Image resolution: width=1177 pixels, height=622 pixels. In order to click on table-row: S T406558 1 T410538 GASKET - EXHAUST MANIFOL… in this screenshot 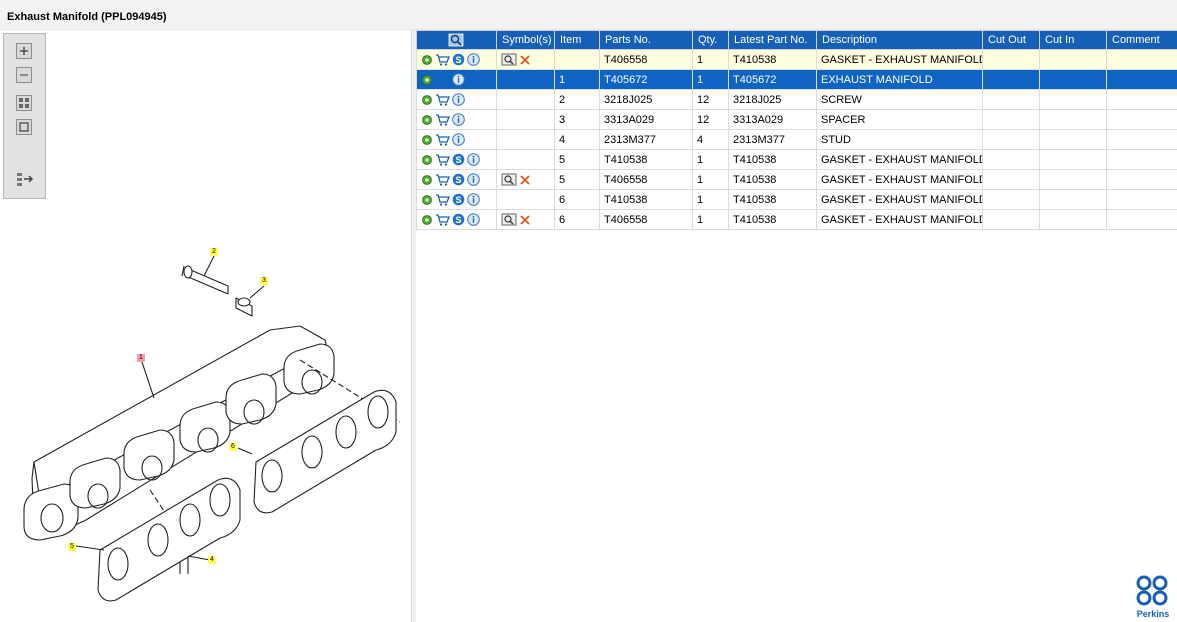, I will do `click(796, 59)`.